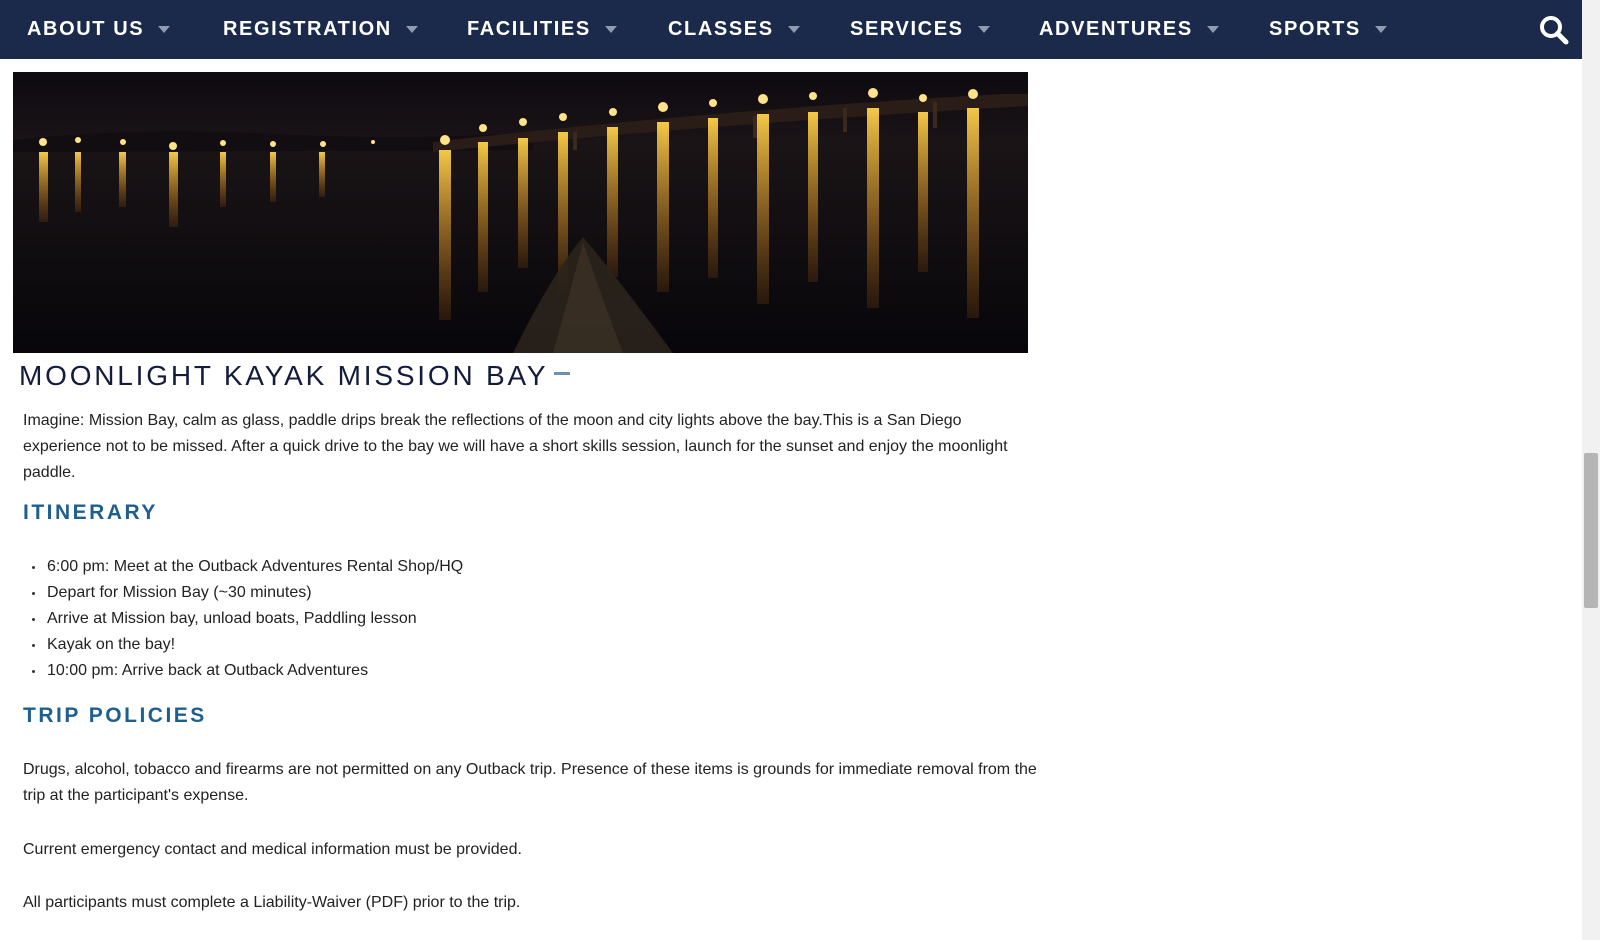  Describe the element at coordinates (243, 645) in the screenshot. I see `list-item: Kayak on the bay!` at that location.